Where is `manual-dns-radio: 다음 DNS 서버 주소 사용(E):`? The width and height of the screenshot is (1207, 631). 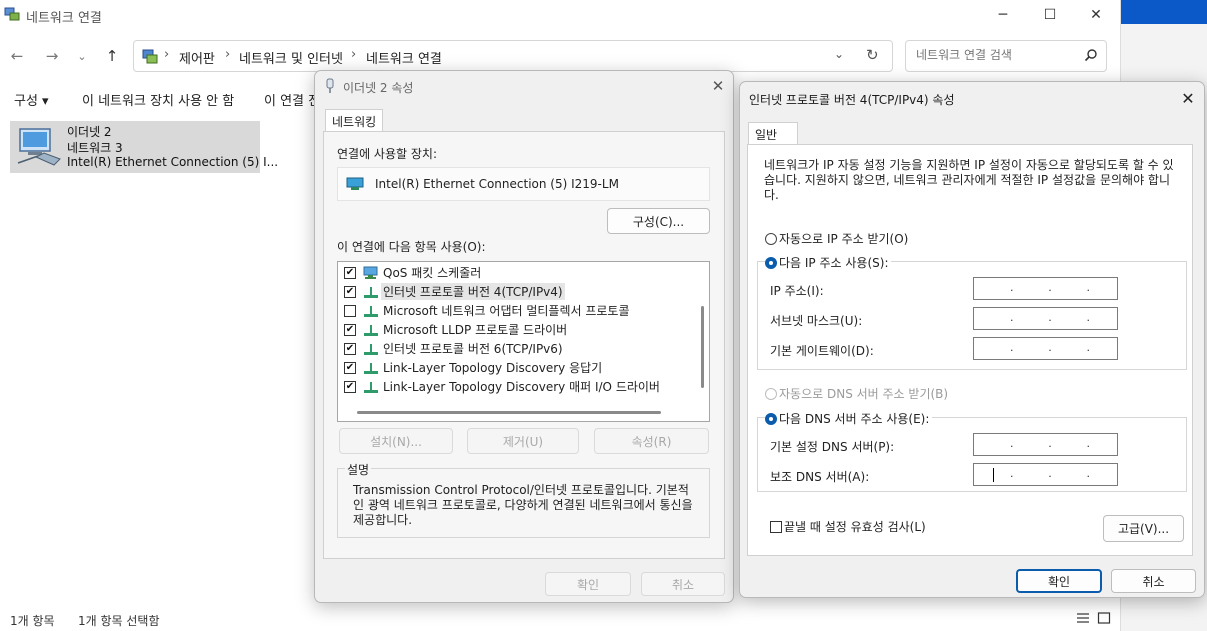 manual-dns-radio: 다음 DNS 서버 주소 사용(E): is located at coordinates (849, 418).